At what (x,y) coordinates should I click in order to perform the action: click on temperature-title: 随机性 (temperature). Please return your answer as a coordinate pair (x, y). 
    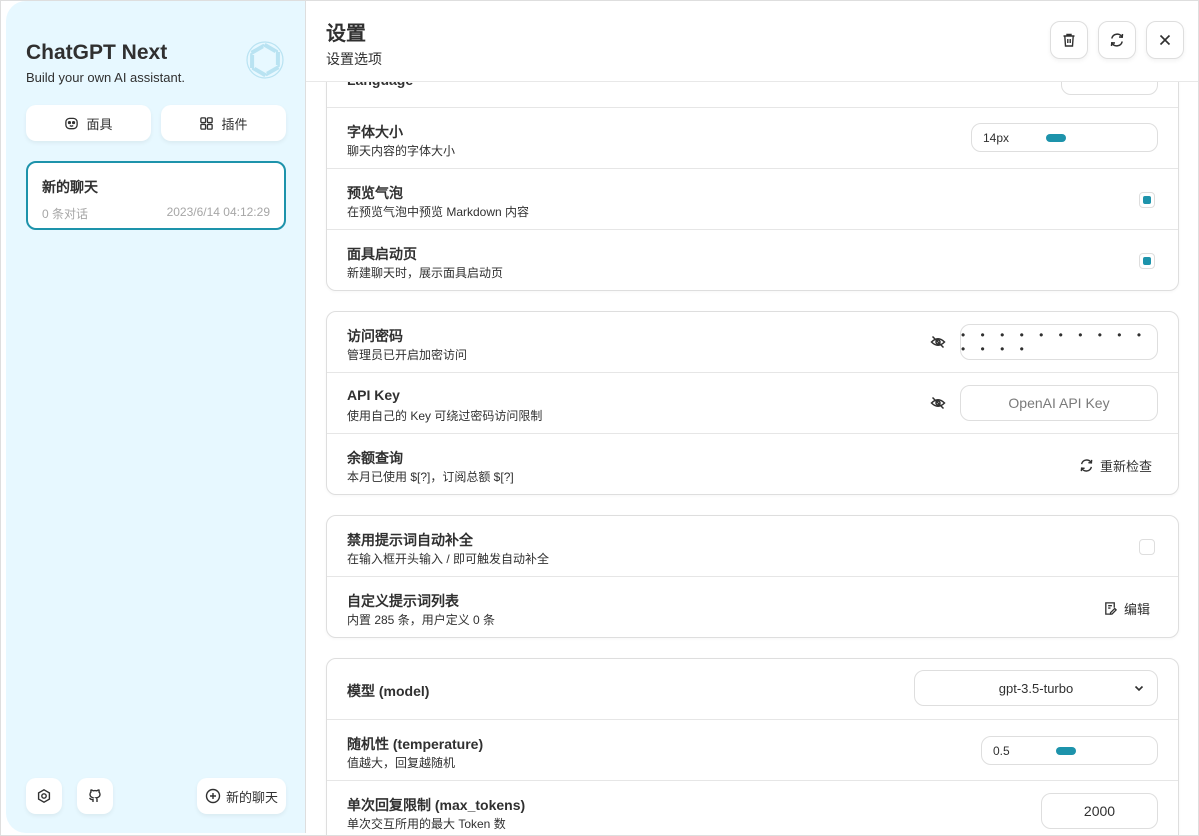
    Looking at the image, I should click on (415, 744).